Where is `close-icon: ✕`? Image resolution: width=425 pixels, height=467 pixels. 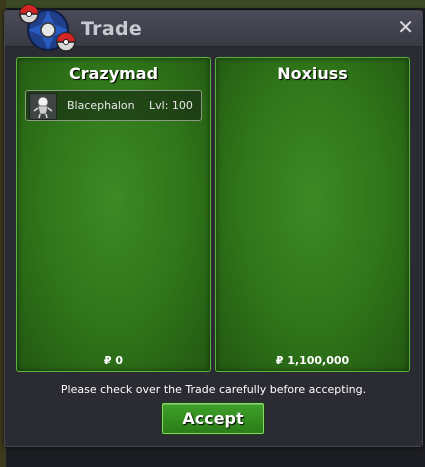 close-icon: ✕ is located at coordinates (405, 27).